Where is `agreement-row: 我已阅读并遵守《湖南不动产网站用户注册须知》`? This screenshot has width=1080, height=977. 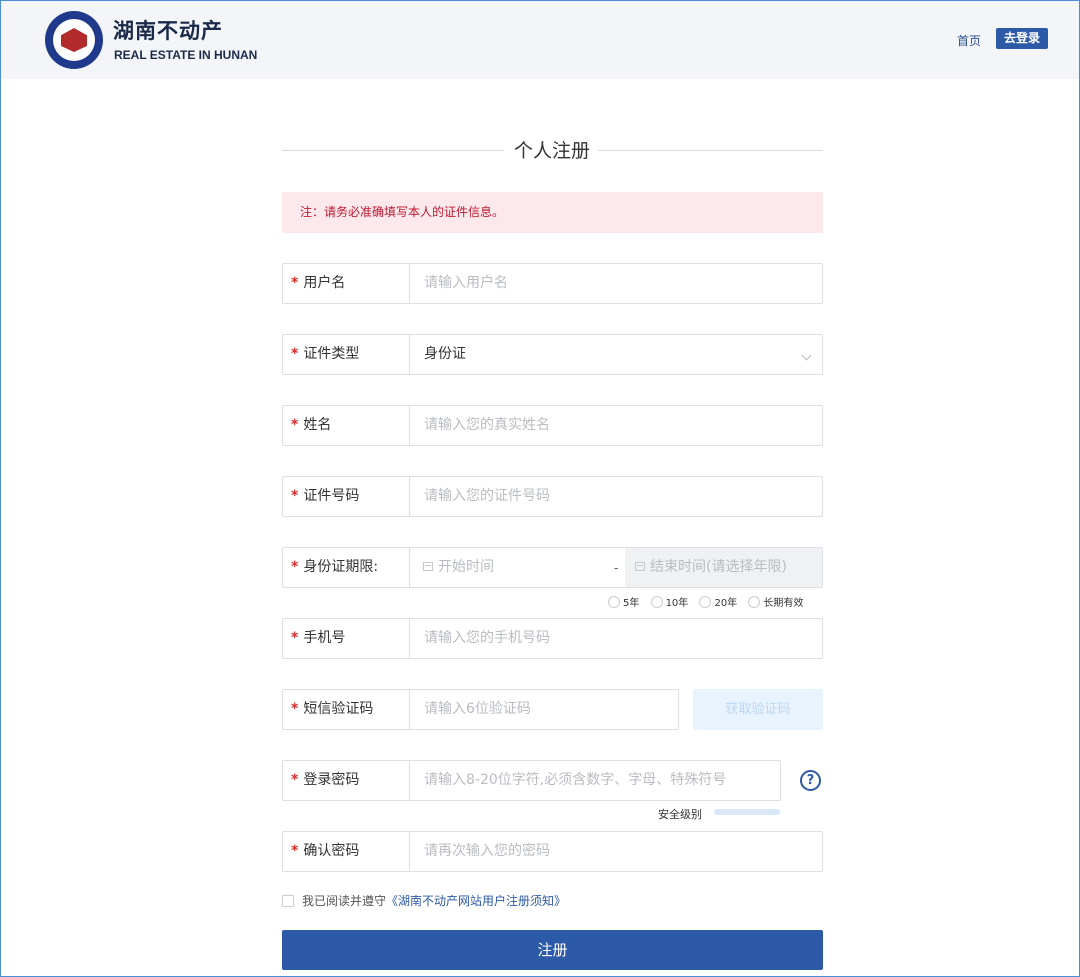
agreement-row: 我已阅读并遵守《湖南不动产网站用户注册须知》 is located at coordinates (424, 900).